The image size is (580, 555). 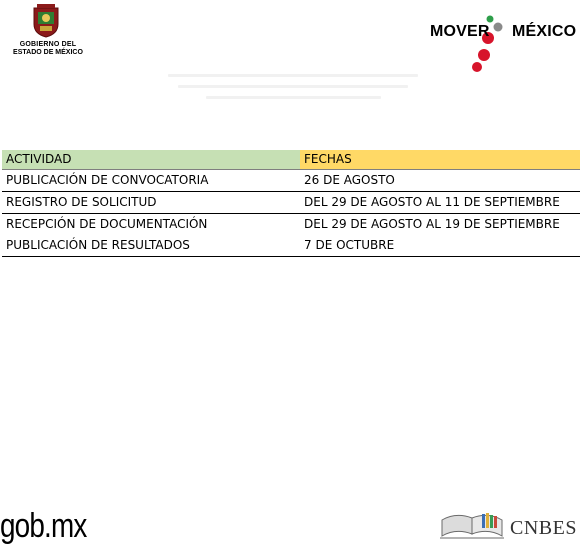 What do you see at coordinates (107, 224) in the screenshot?
I see `activity-cell: RECEPCIÓN DE DOCUMENTACIÓN` at bounding box center [107, 224].